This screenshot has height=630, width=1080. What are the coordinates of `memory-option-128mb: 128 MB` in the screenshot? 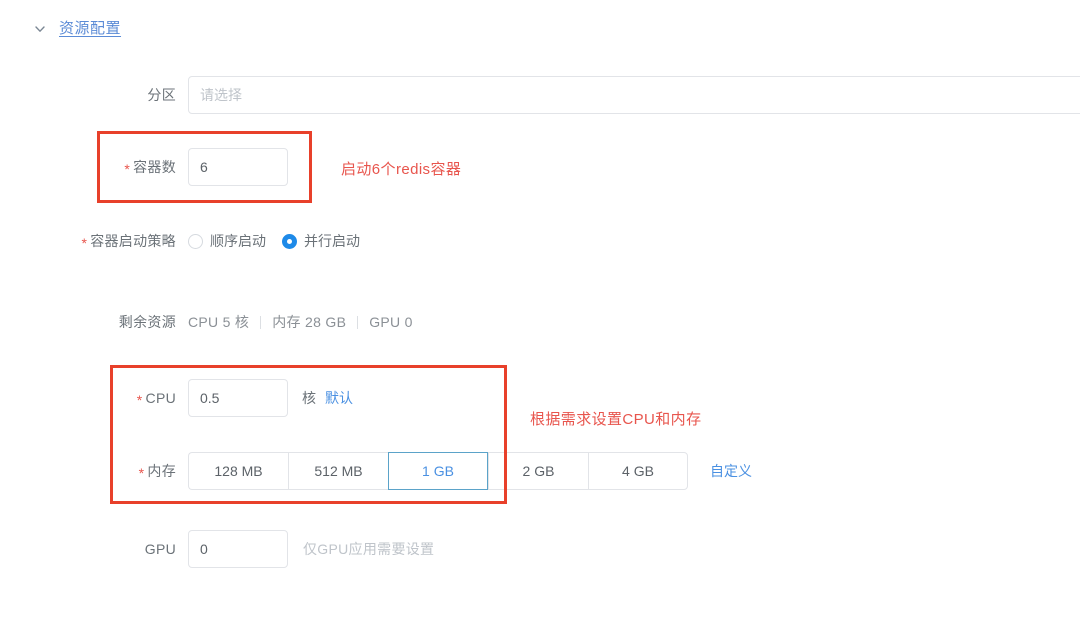 It's located at (238, 471).